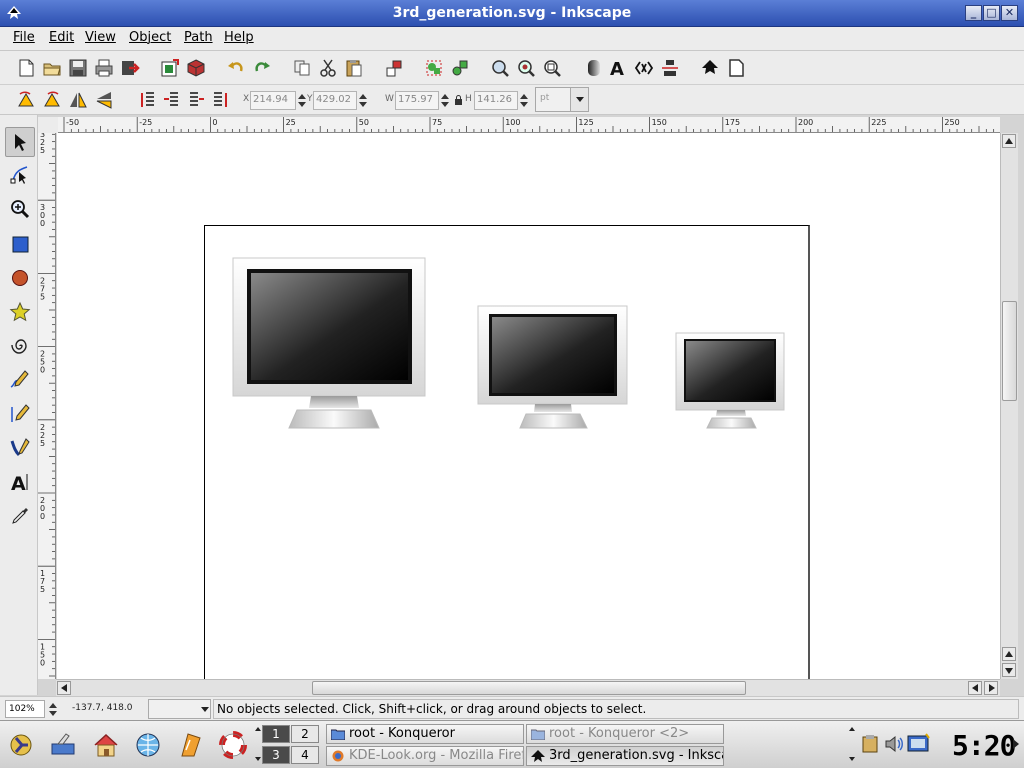  What do you see at coordinates (104, 100) in the screenshot?
I see `flip-vertical-icon` at bounding box center [104, 100].